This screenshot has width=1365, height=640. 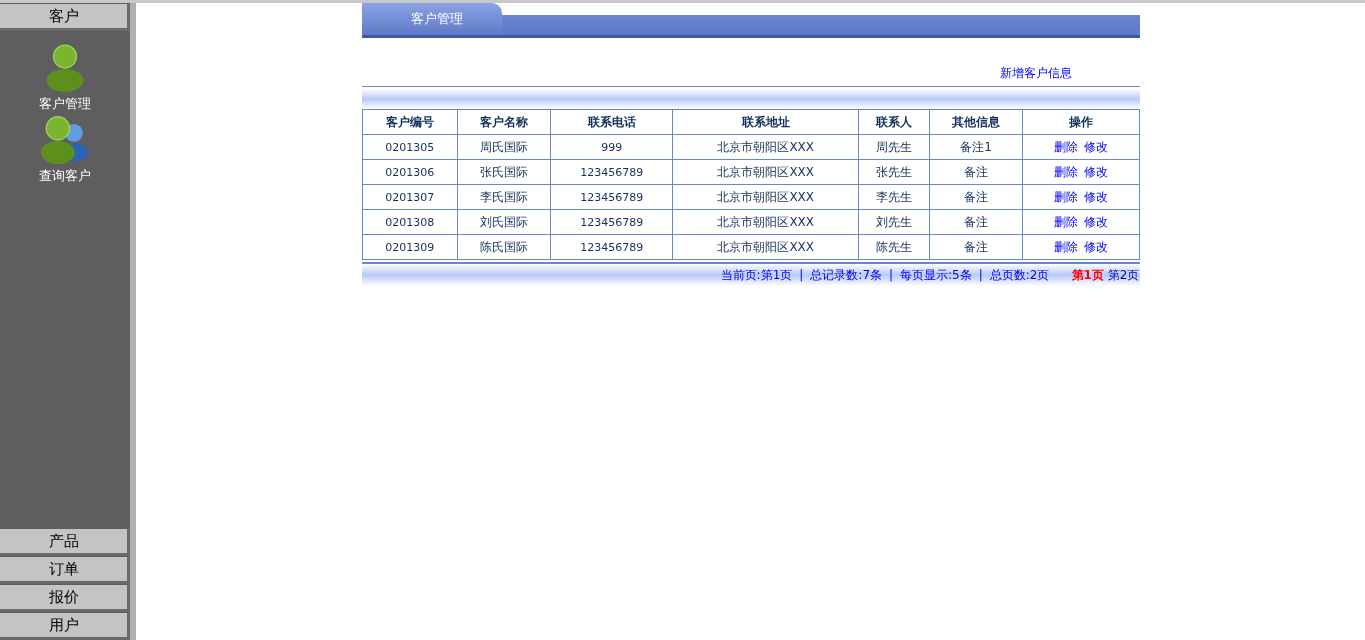 What do you see at coordinates (410, 247) in the screenshot?
I see `table-cell: 0201309` at bounding box center [410, 247].